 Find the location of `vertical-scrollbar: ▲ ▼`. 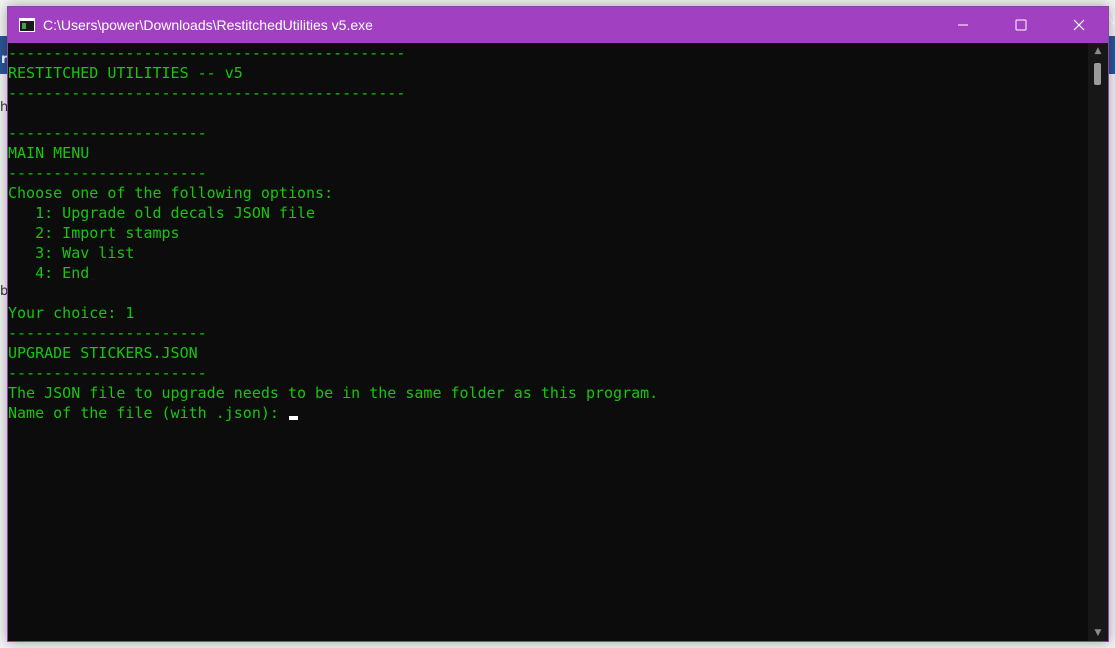

vertical-scrollbar: ▲ ▼ is located at coordinates (1098, 342).